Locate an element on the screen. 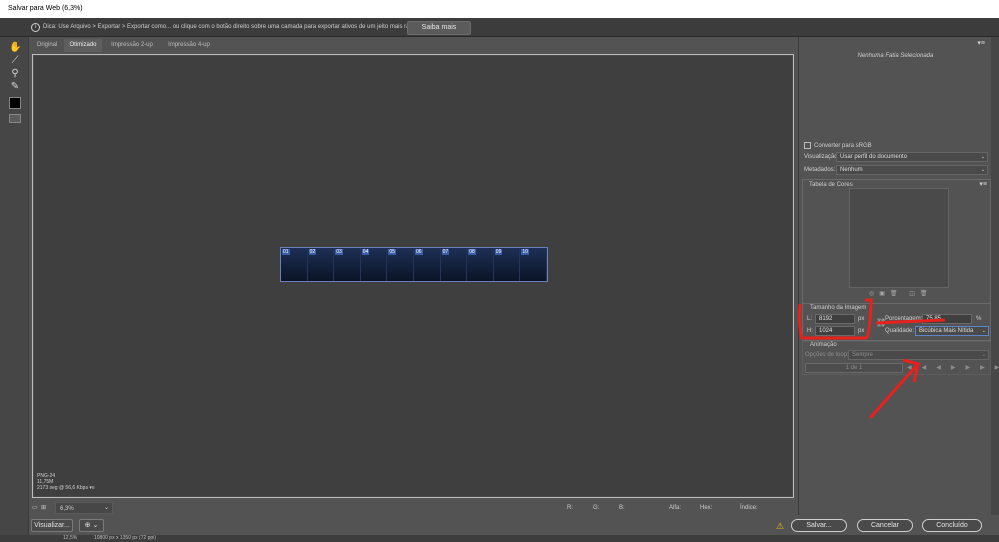 The image size is (999, 542). annotation-size-outline is located at coordinates (835, 319).